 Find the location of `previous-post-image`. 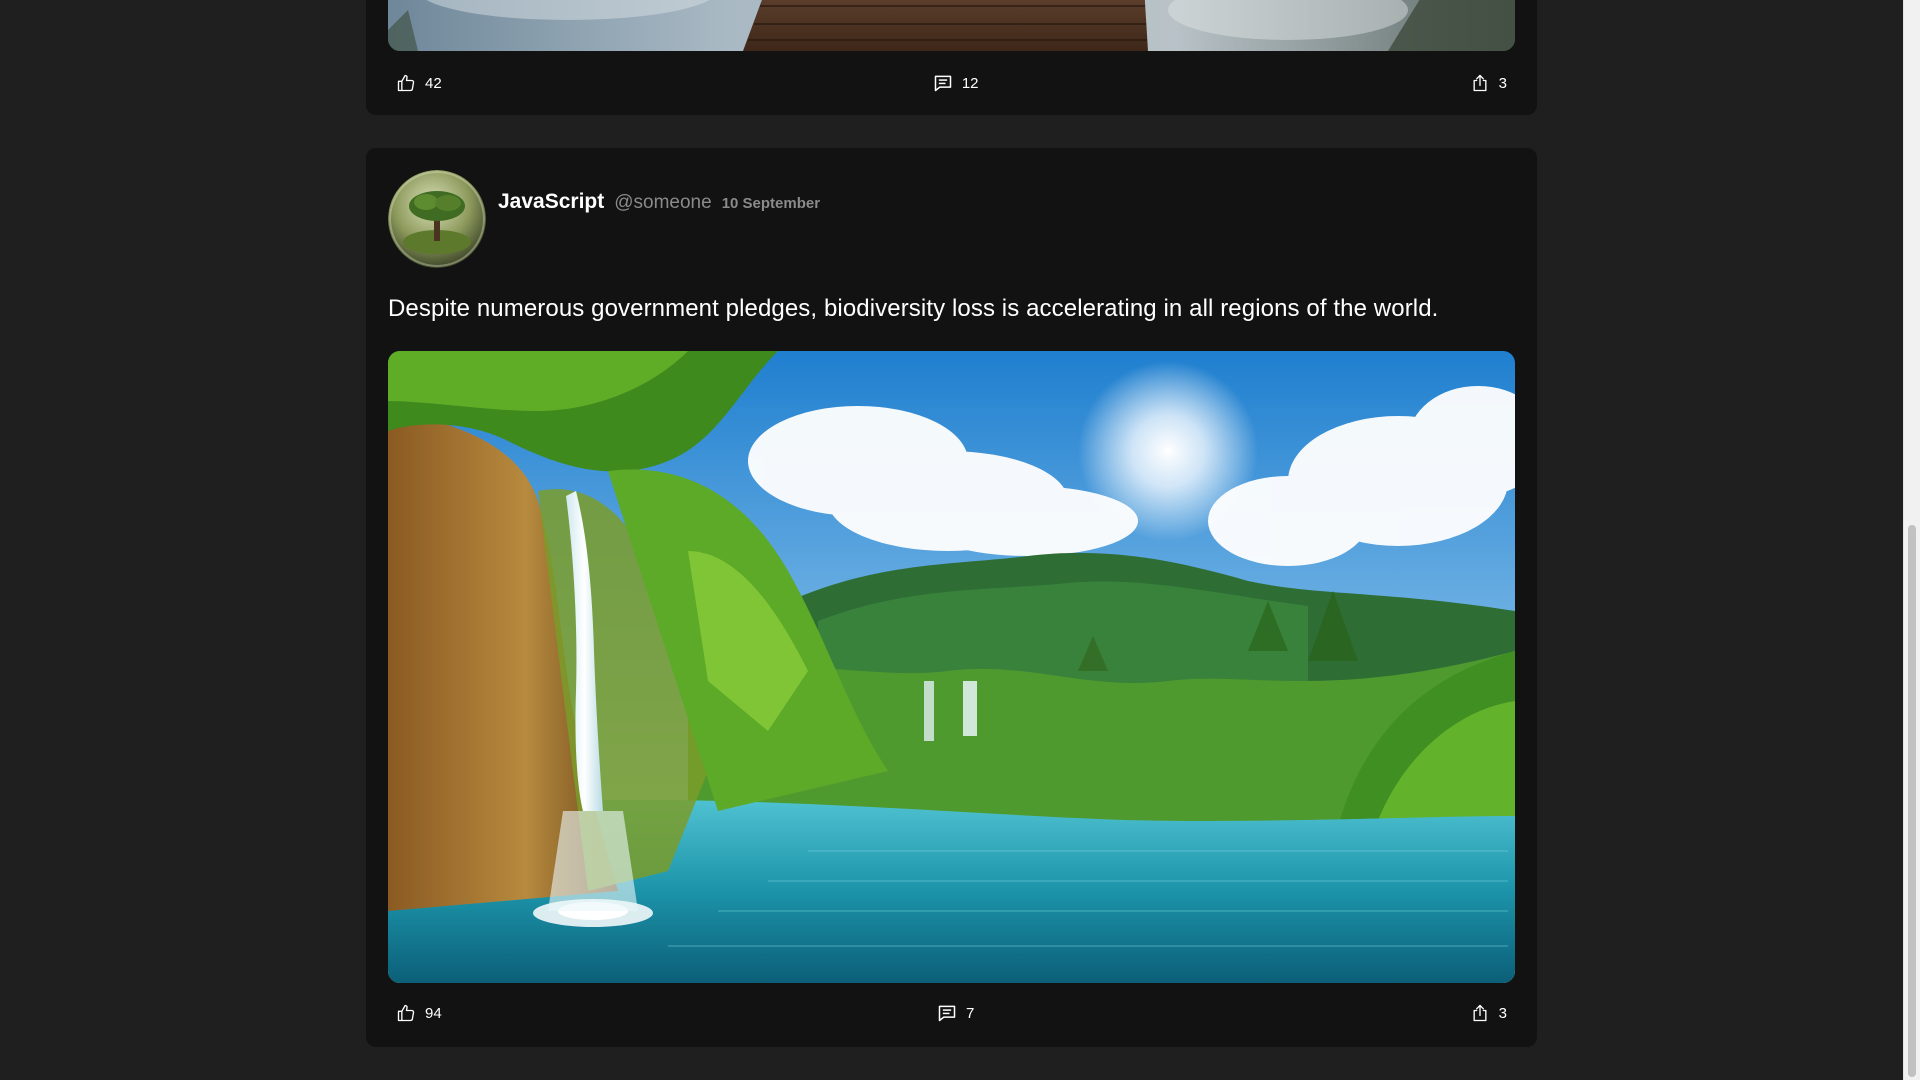

previous-post-image is located at coordinates (951, 25).